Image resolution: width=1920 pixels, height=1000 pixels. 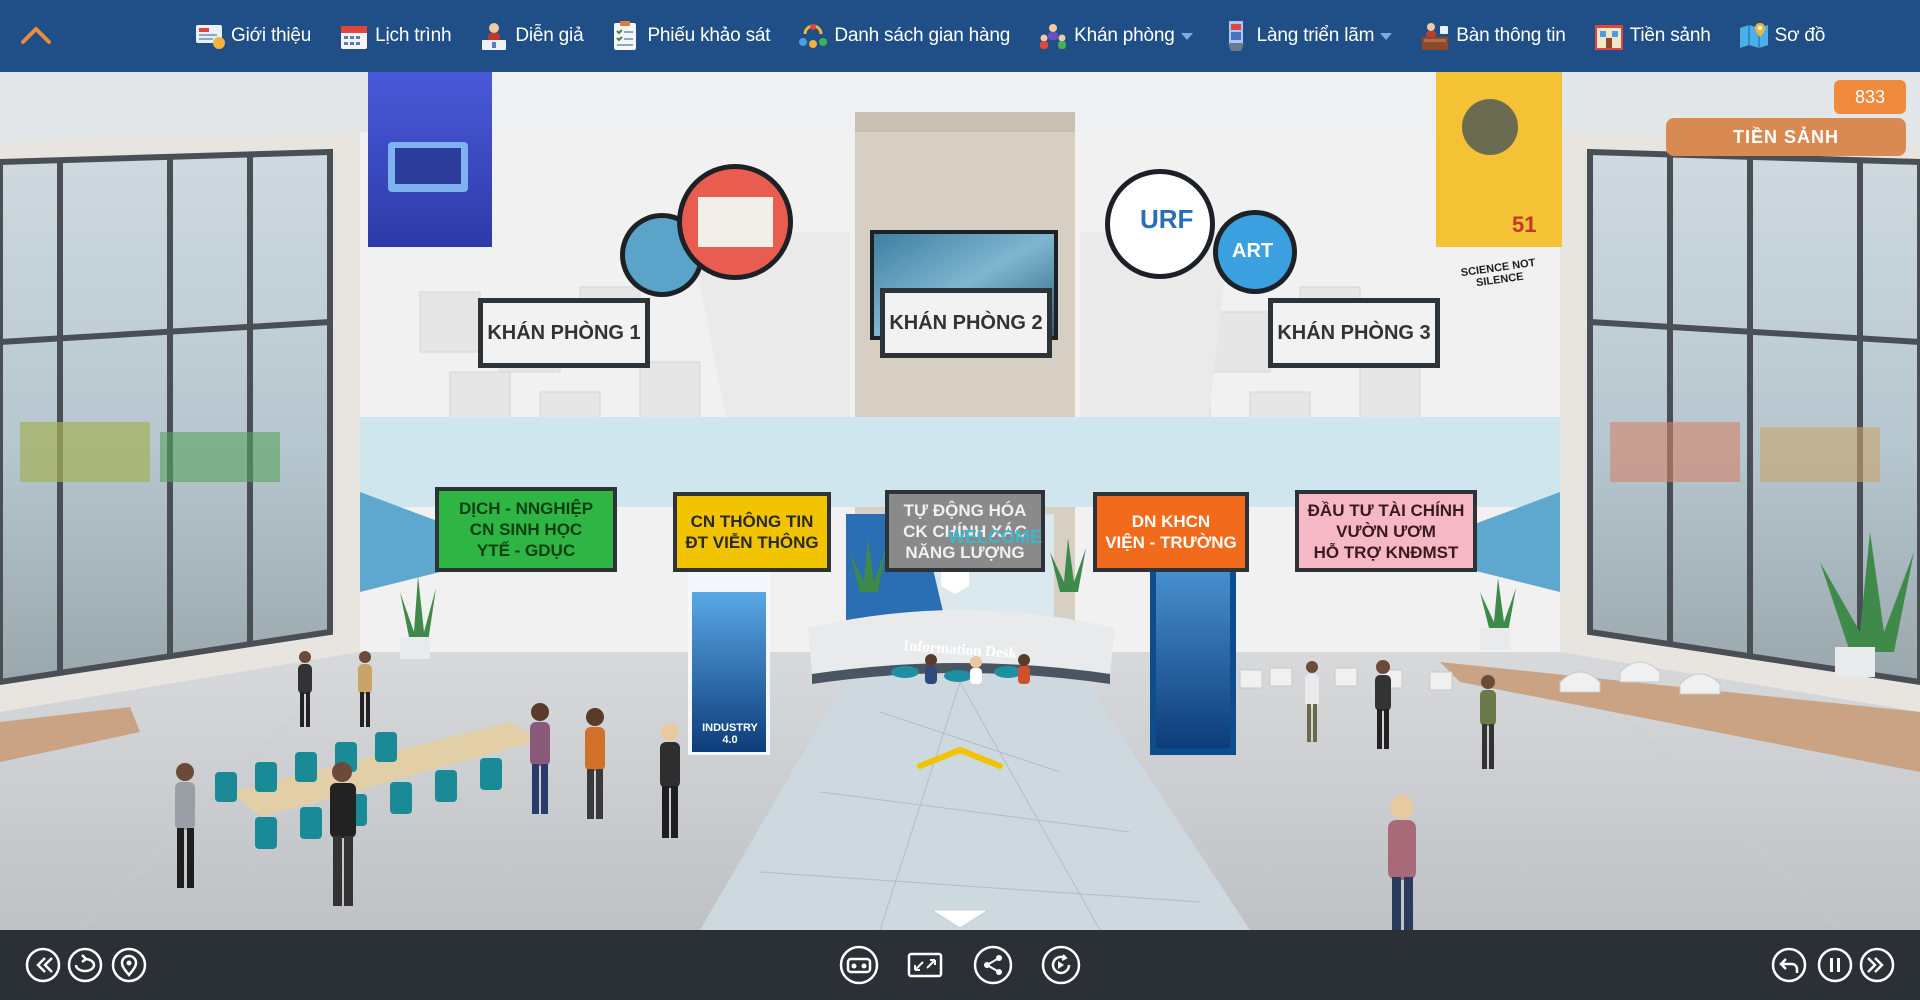 I want to click on welcome-sign: WELCOME, so click(x=995, y=537).